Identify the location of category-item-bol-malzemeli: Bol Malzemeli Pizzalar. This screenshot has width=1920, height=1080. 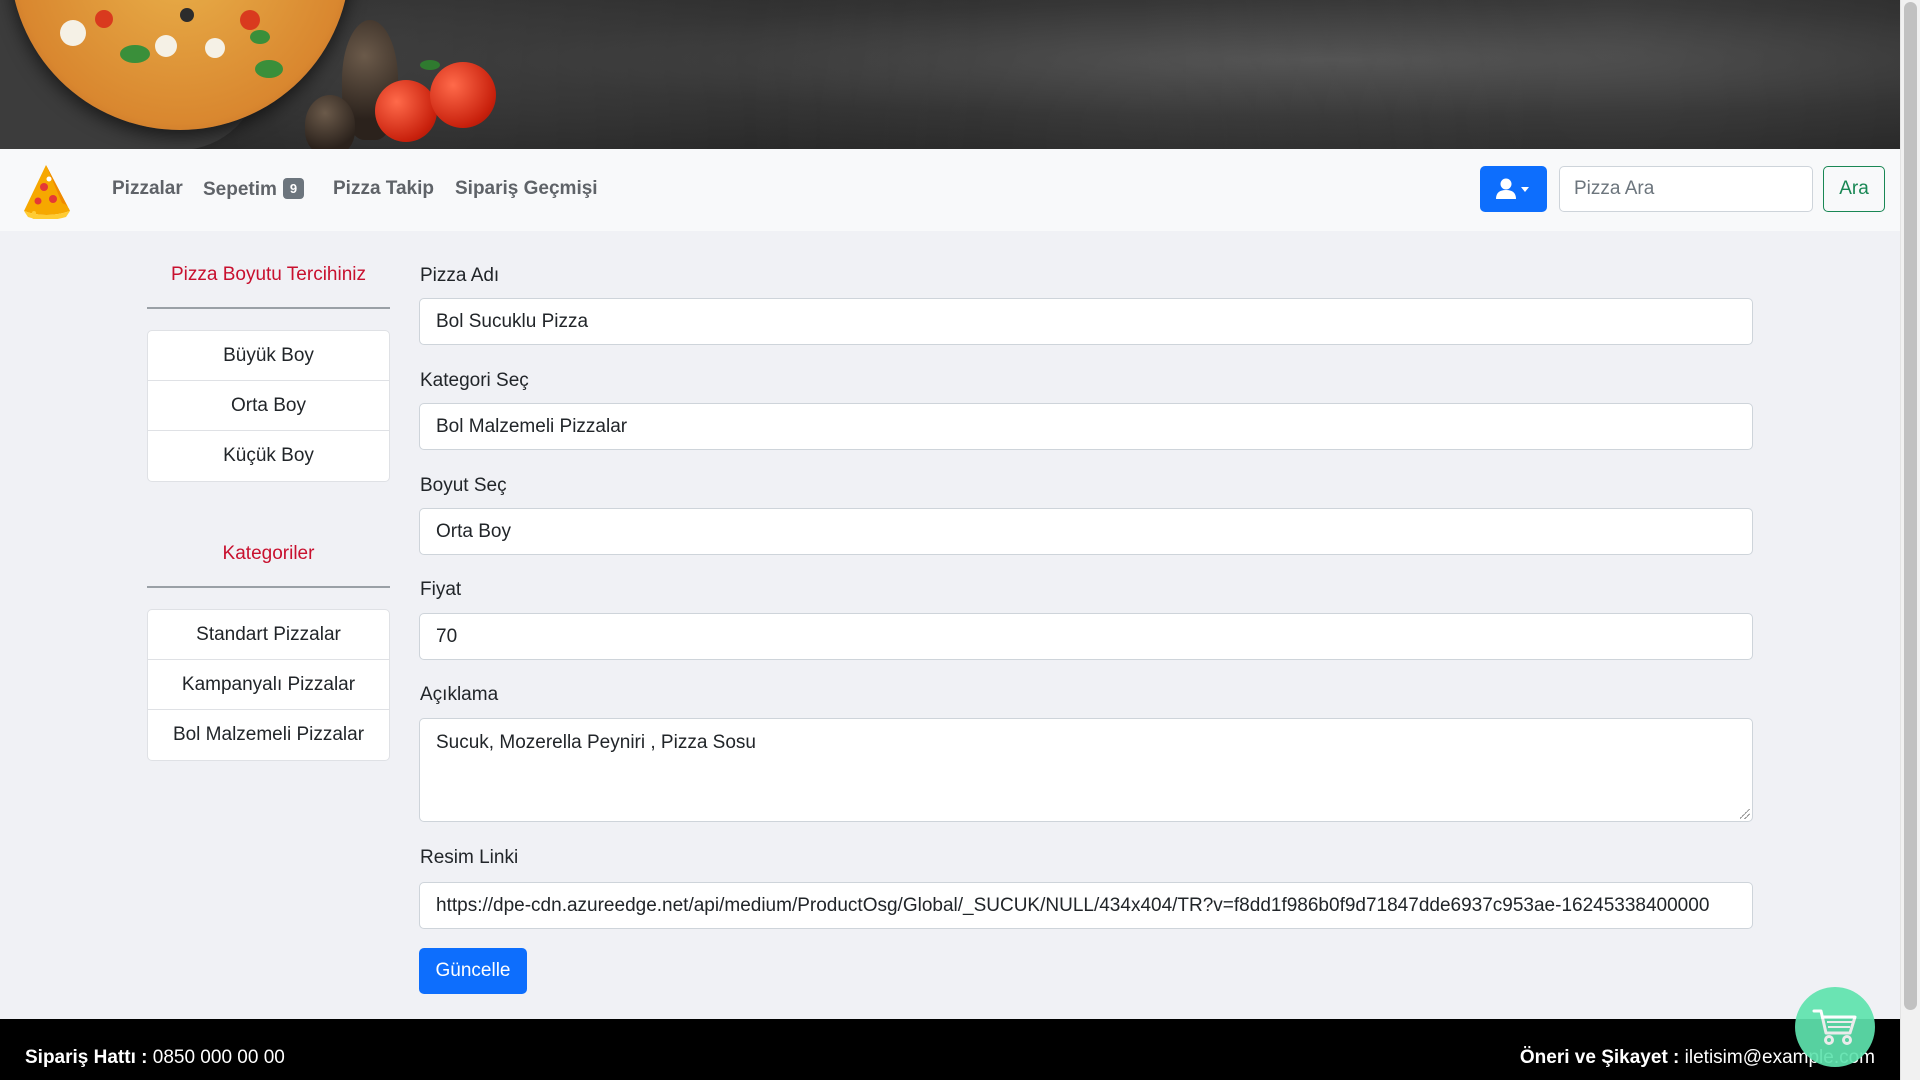
(268, 735).